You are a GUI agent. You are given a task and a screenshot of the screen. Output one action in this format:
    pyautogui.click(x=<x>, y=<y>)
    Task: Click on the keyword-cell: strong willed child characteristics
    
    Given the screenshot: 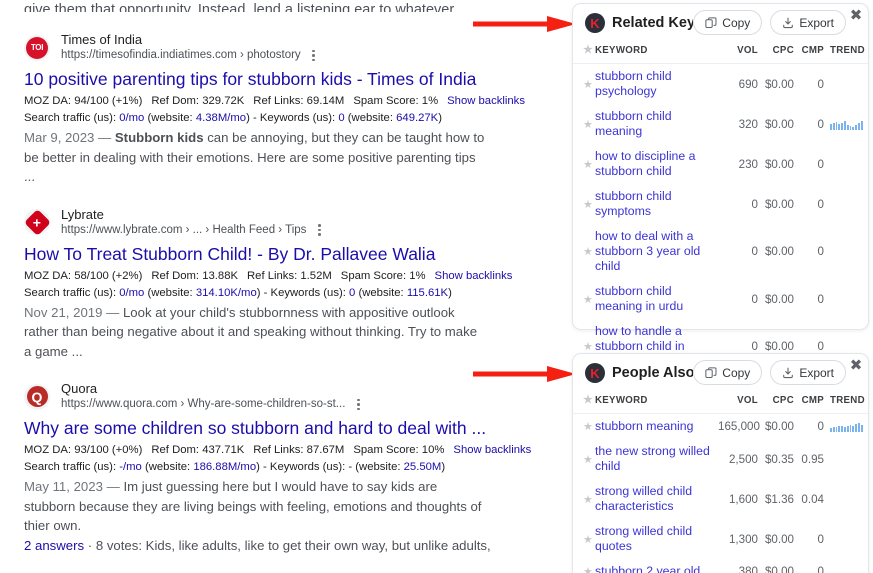 What is the action you would take?
    pyautogui.click(x=656, y=499)
    